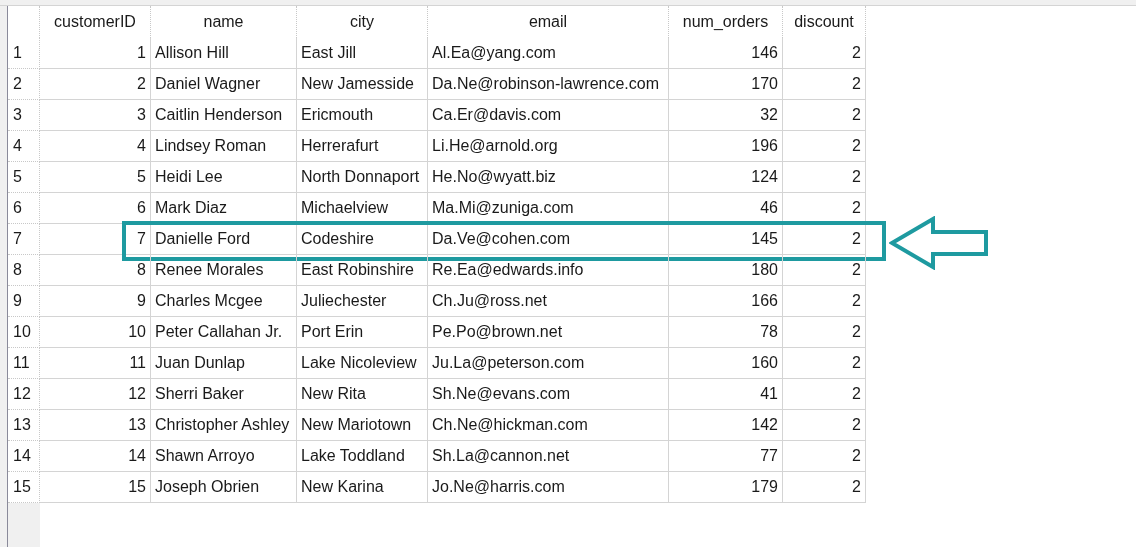  Describe the element at coordinates (224, 239) in the screenshot. I see `table-cell: Danielle Ford` at that location.